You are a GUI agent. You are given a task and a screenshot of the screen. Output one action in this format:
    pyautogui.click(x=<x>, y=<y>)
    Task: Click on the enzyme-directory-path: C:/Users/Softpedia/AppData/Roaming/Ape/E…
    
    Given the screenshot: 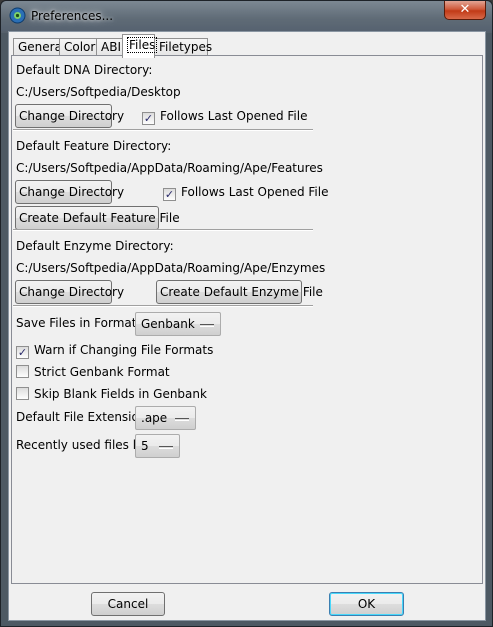 What is the action you would take?
    pyautogui.click(x=171, y=268)
    